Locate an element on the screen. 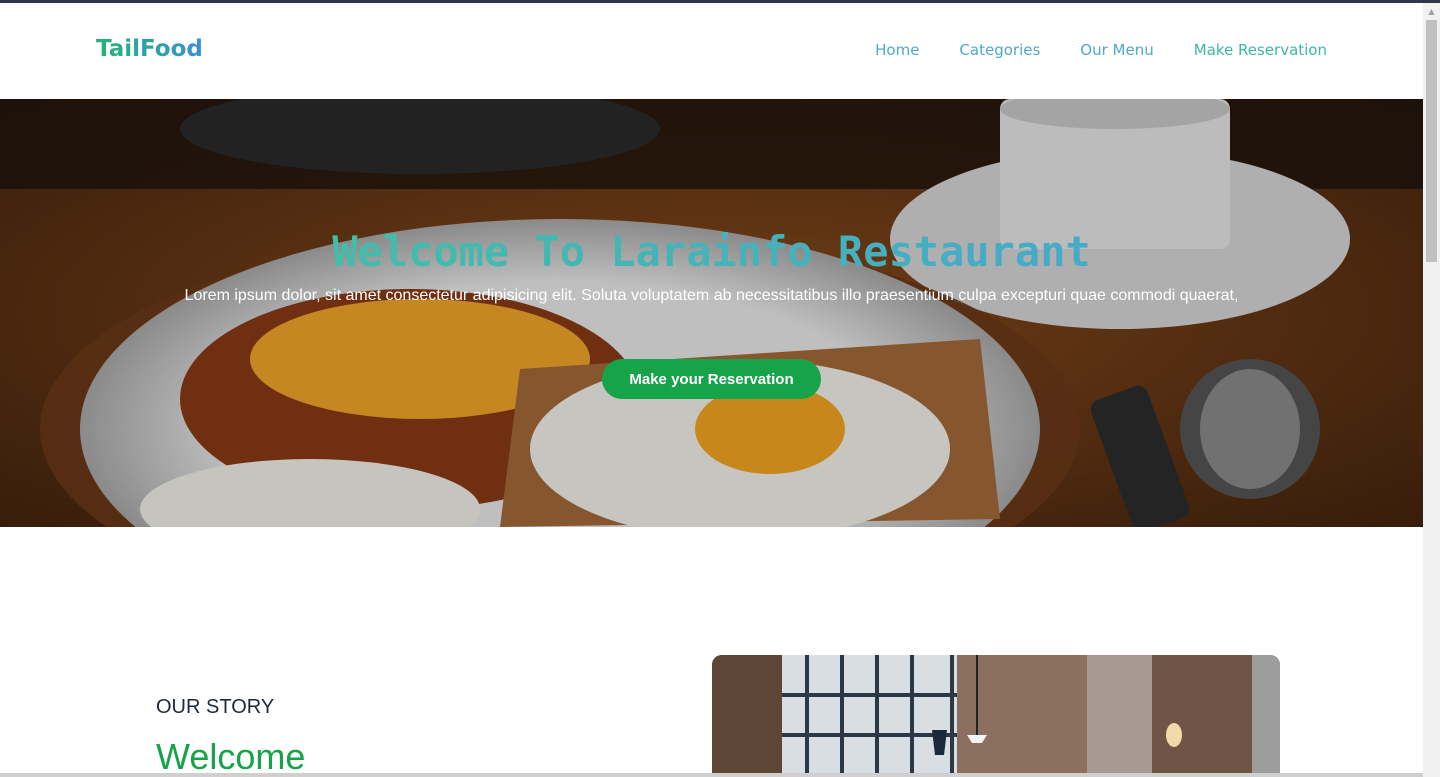 The image size is (1440, 777). scroll-up-icon: ▲ is located at coordinates (1431, 11).